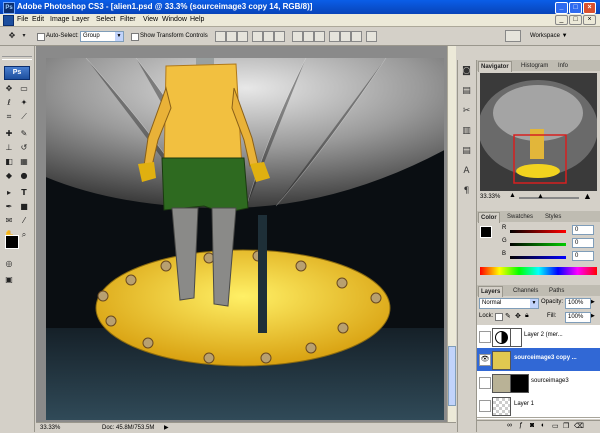  I want to click on navigator-zoom: 33.33%, so click(490, 197).